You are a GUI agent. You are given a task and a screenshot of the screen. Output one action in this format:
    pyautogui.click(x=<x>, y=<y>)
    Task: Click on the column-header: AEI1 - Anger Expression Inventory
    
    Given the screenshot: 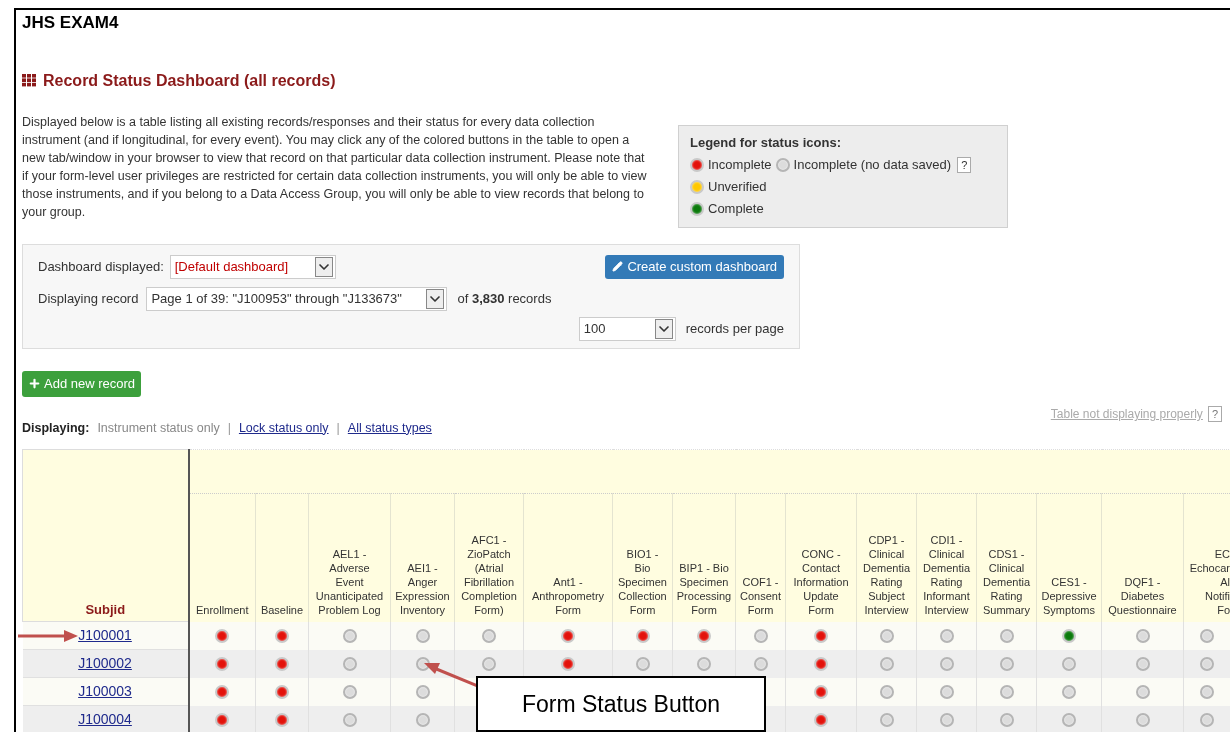 What is the action you would take?
    pyautogui.click(x=422, y=557)
    